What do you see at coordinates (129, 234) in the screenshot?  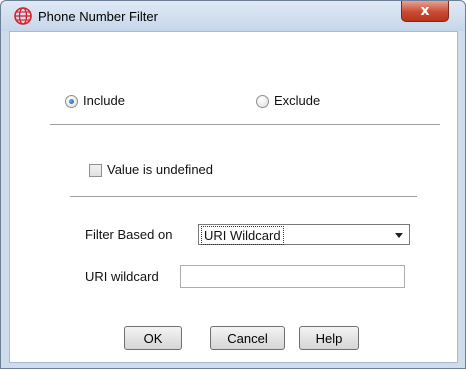 I see `filter-based-on-label: Filter Based on` at bounding box center [129, 234].